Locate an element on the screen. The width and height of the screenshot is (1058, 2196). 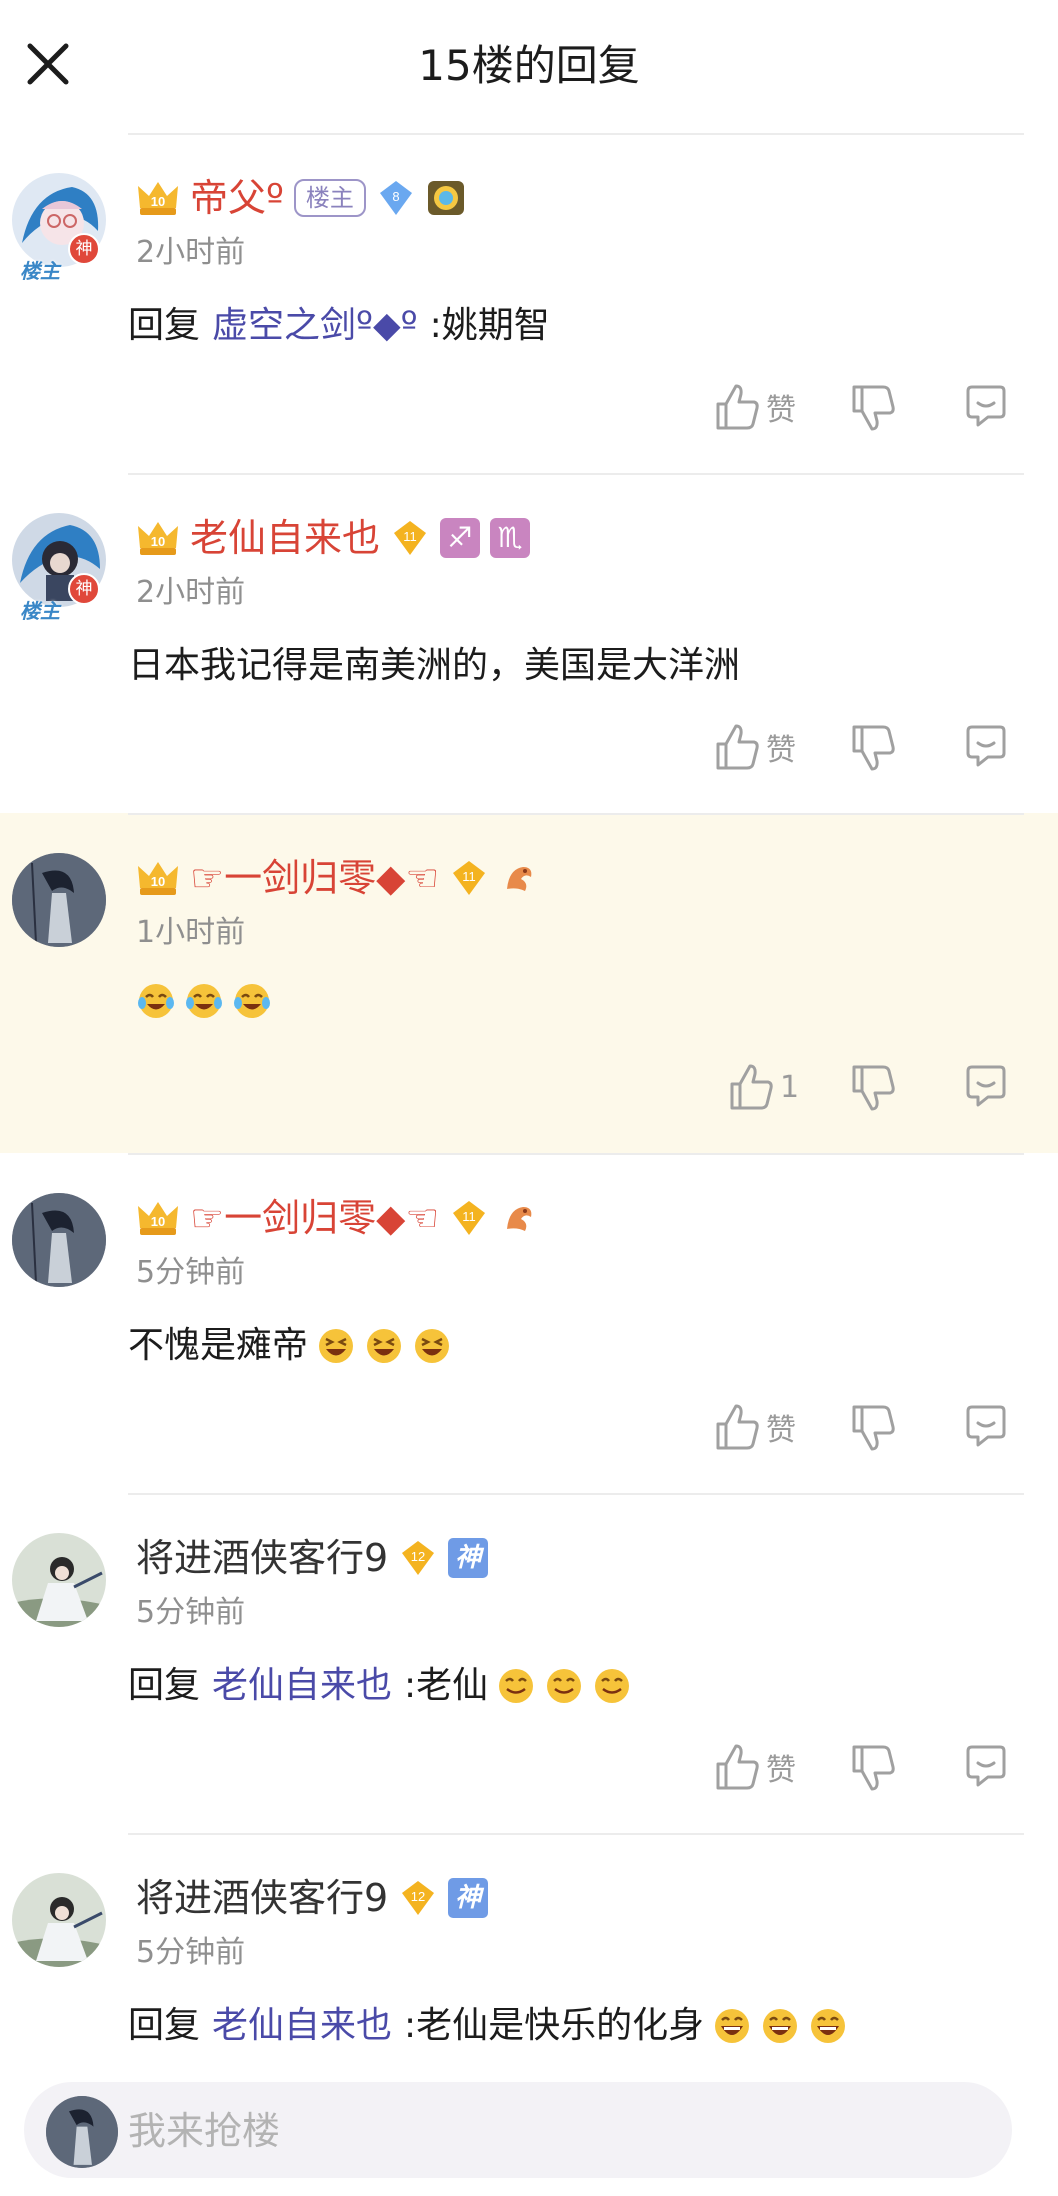
god-tag: 神 is located at coordinates (468, 1558).